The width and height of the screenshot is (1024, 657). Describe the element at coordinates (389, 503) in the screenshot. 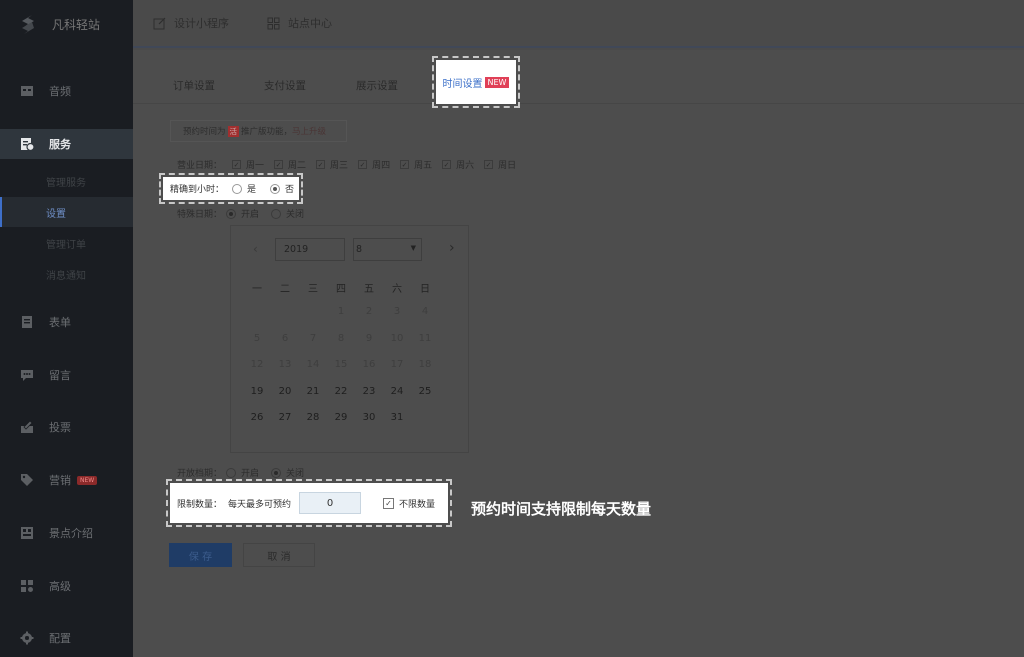

I see `unlimited-checkbox: ✓` at that location.